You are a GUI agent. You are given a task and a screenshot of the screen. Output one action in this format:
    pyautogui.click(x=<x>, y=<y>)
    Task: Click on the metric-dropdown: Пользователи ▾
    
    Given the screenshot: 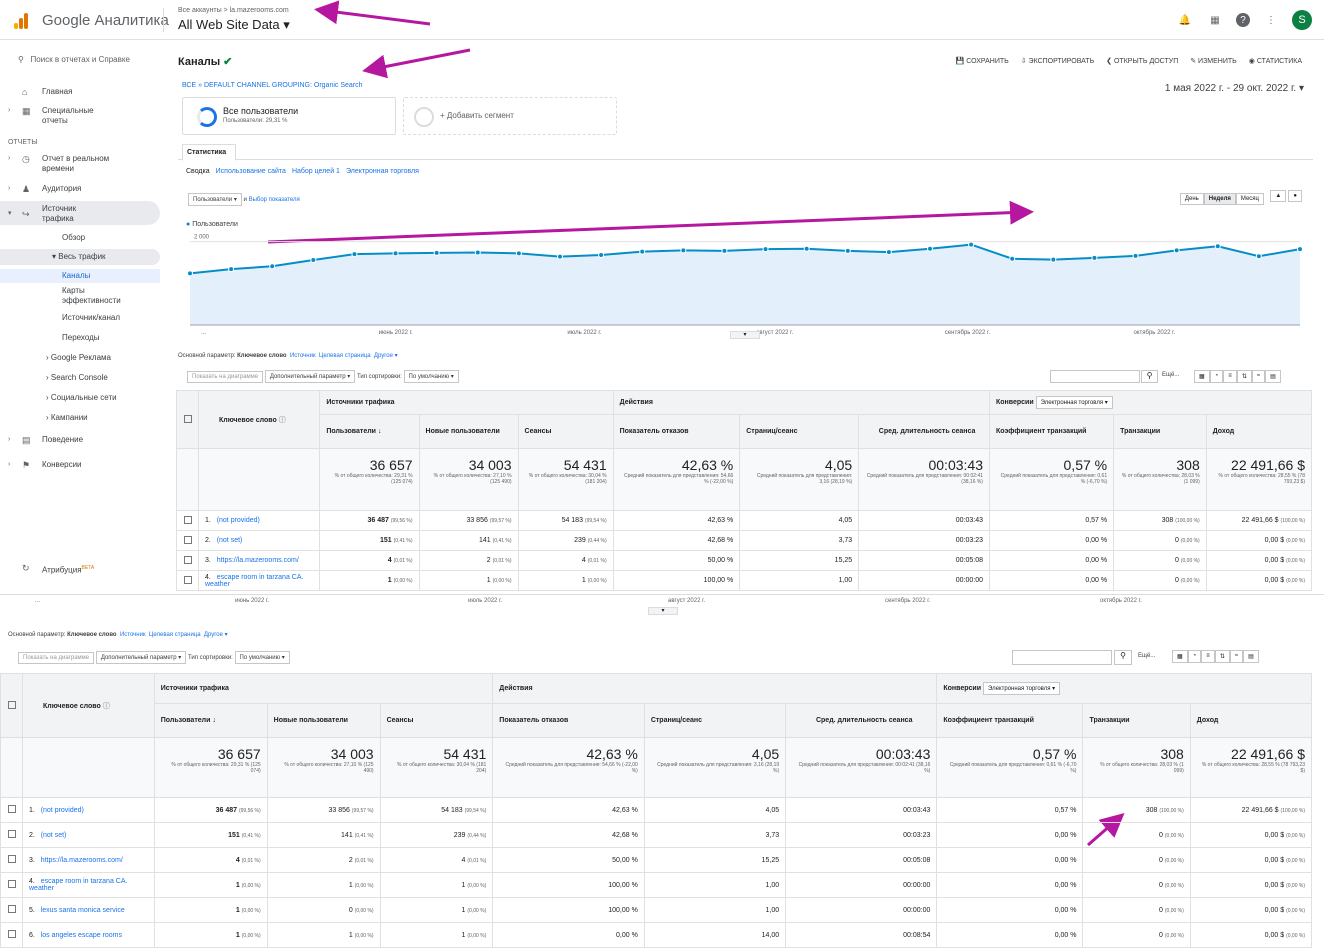 What is the action you would take?
    pyautogui.click(x=215, y=199)
    